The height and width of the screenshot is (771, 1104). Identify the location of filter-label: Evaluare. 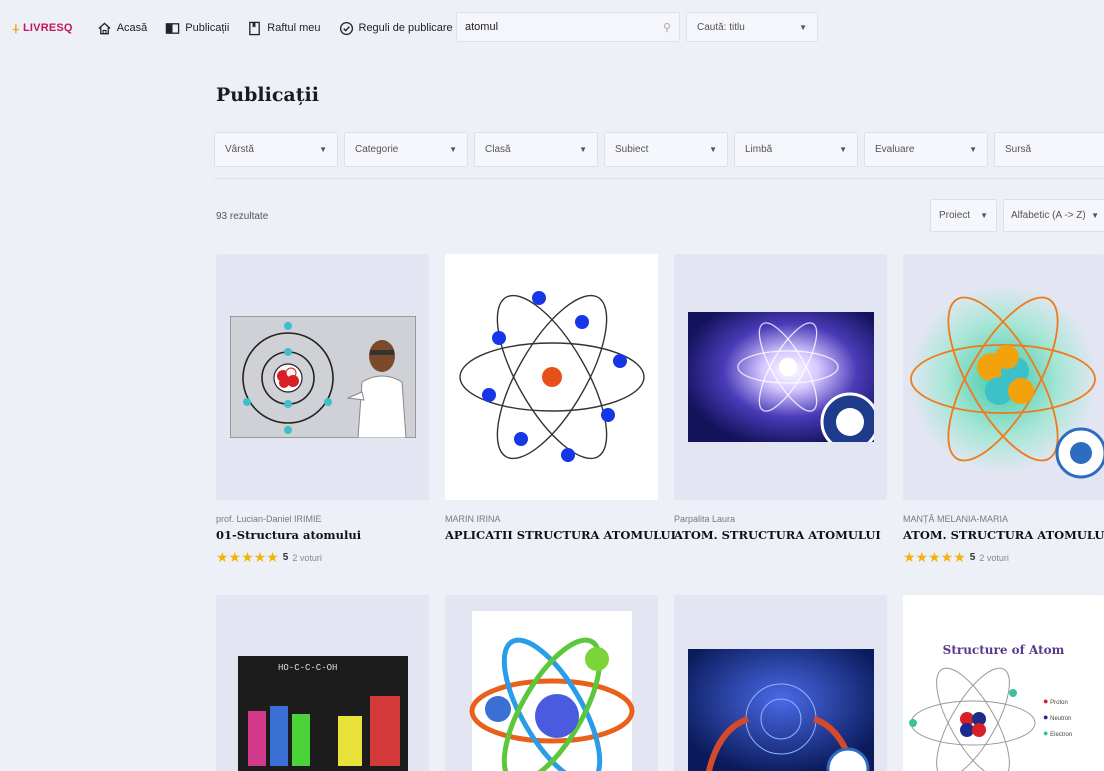
(895, 149).